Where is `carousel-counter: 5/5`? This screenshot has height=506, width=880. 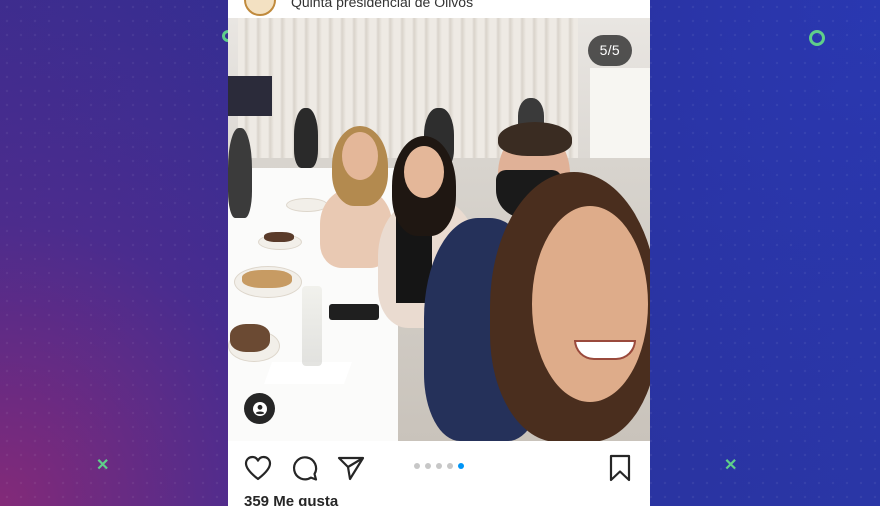 carousel-counter: 5/5 is located at coordinates (609, 50).